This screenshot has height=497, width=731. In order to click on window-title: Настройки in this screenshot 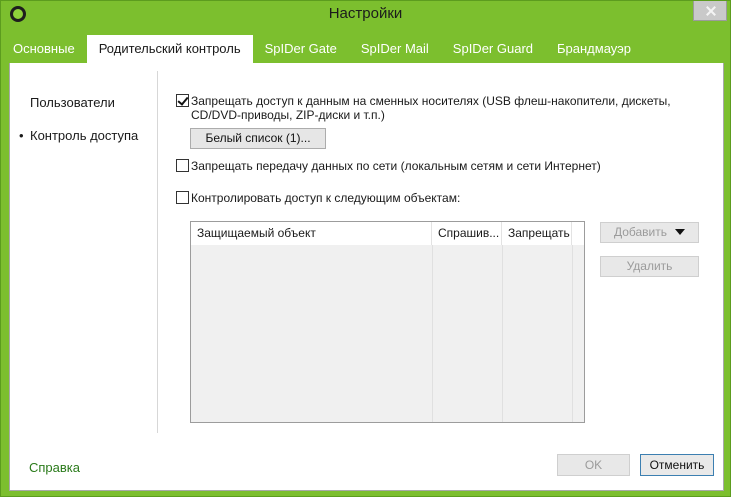, I will do `click(365, 13)`.